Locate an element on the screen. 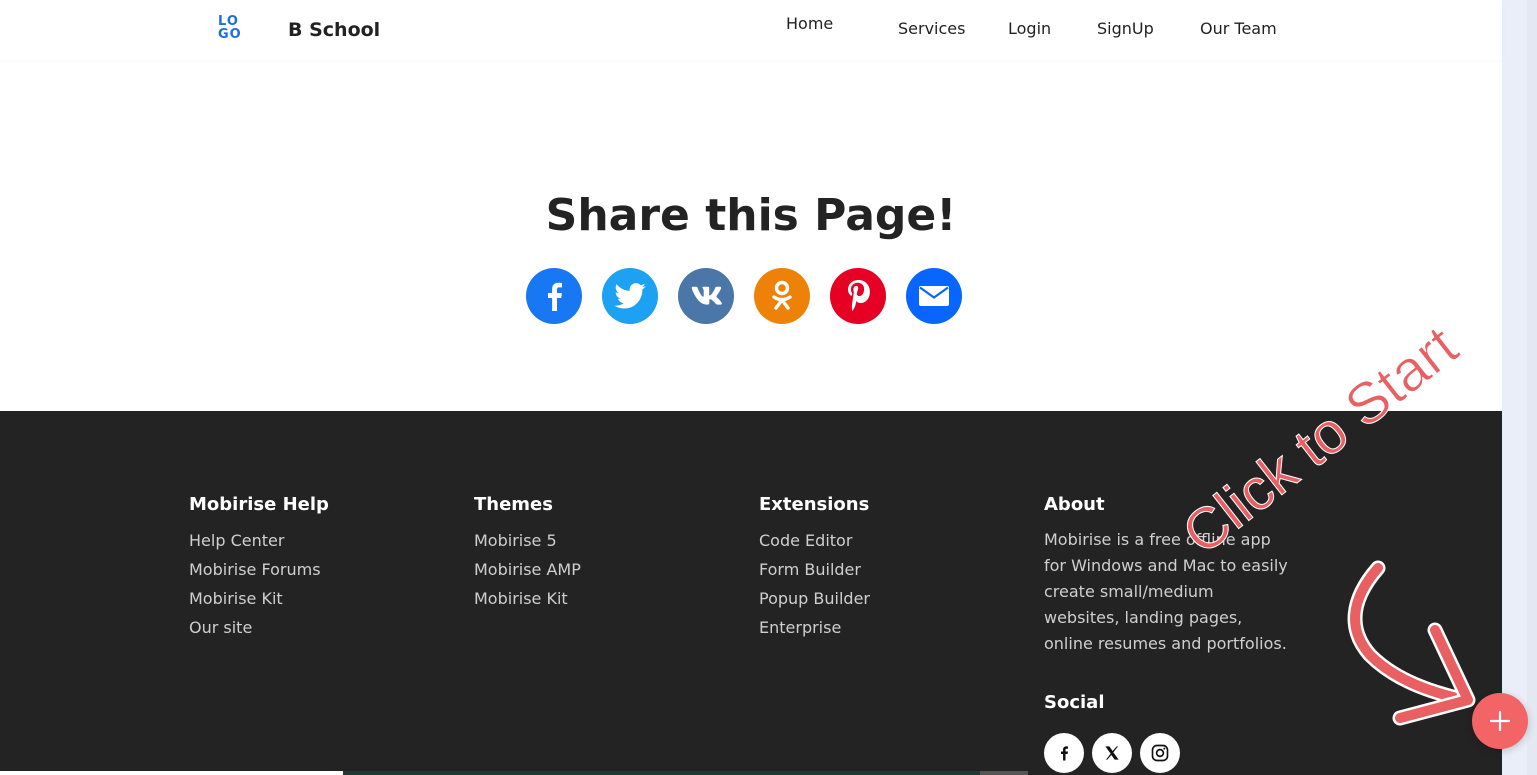 The image size is (1537, 775). facebook-share-button is located at coordinates (554, 296).